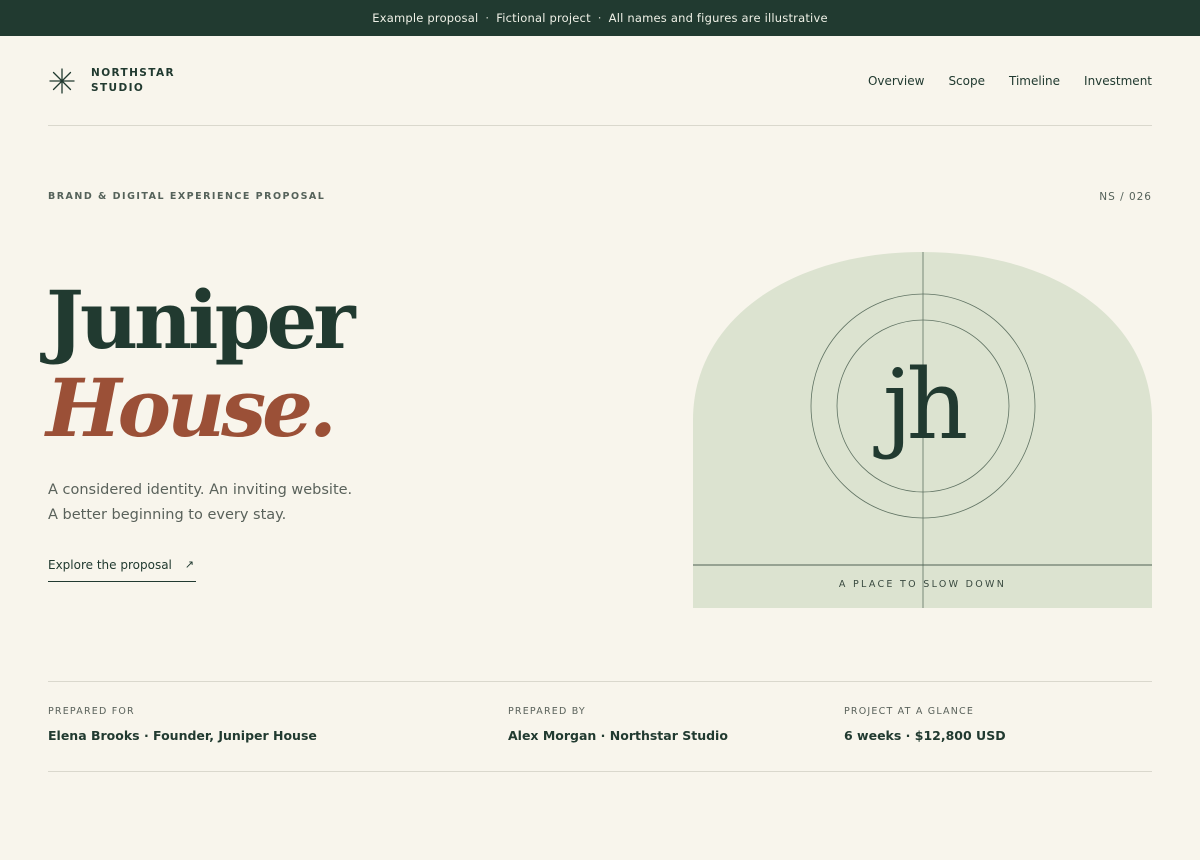 This screenshot has height=860, width=1200. Describe the element at coordinates (118, 88) in the screenshot. I see `brand-name-line2: STUDIO` at that location.